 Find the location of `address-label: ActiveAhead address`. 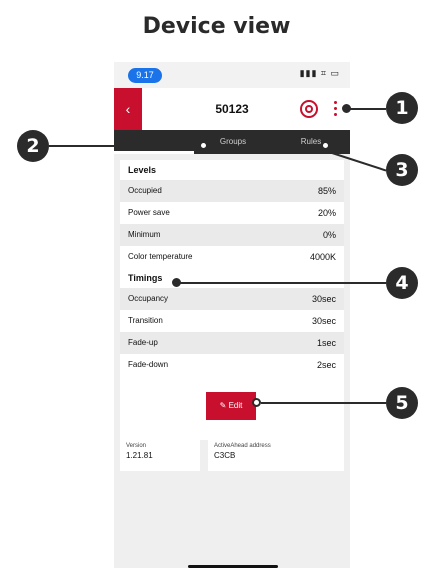

address-label: ActiveAhead address is located at coordinates (242, 446).